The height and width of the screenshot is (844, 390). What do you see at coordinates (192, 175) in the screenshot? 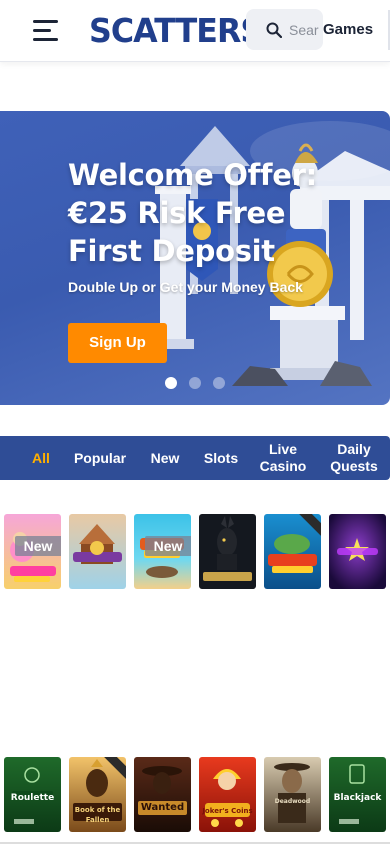
I see `hero-title-line: Welcome Offer:` at bounding box center [192, 175].